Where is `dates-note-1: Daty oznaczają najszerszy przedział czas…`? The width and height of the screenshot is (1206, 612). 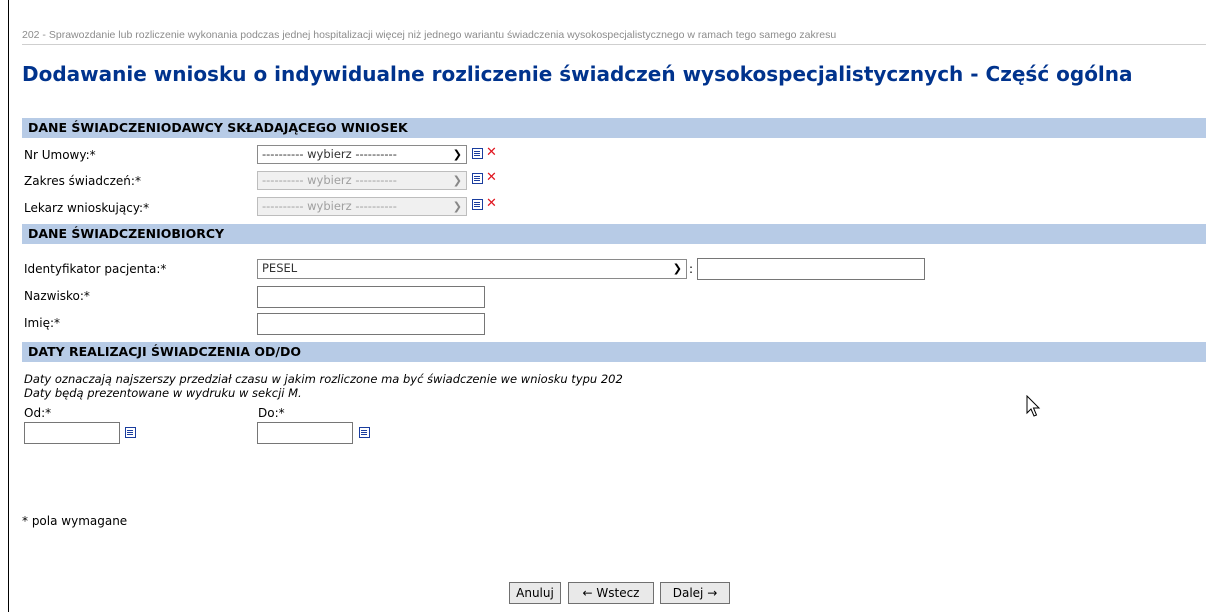
dates-note-1: Daty oznaczają najszerszy przedział czas… is located at coordinates (323, 379).